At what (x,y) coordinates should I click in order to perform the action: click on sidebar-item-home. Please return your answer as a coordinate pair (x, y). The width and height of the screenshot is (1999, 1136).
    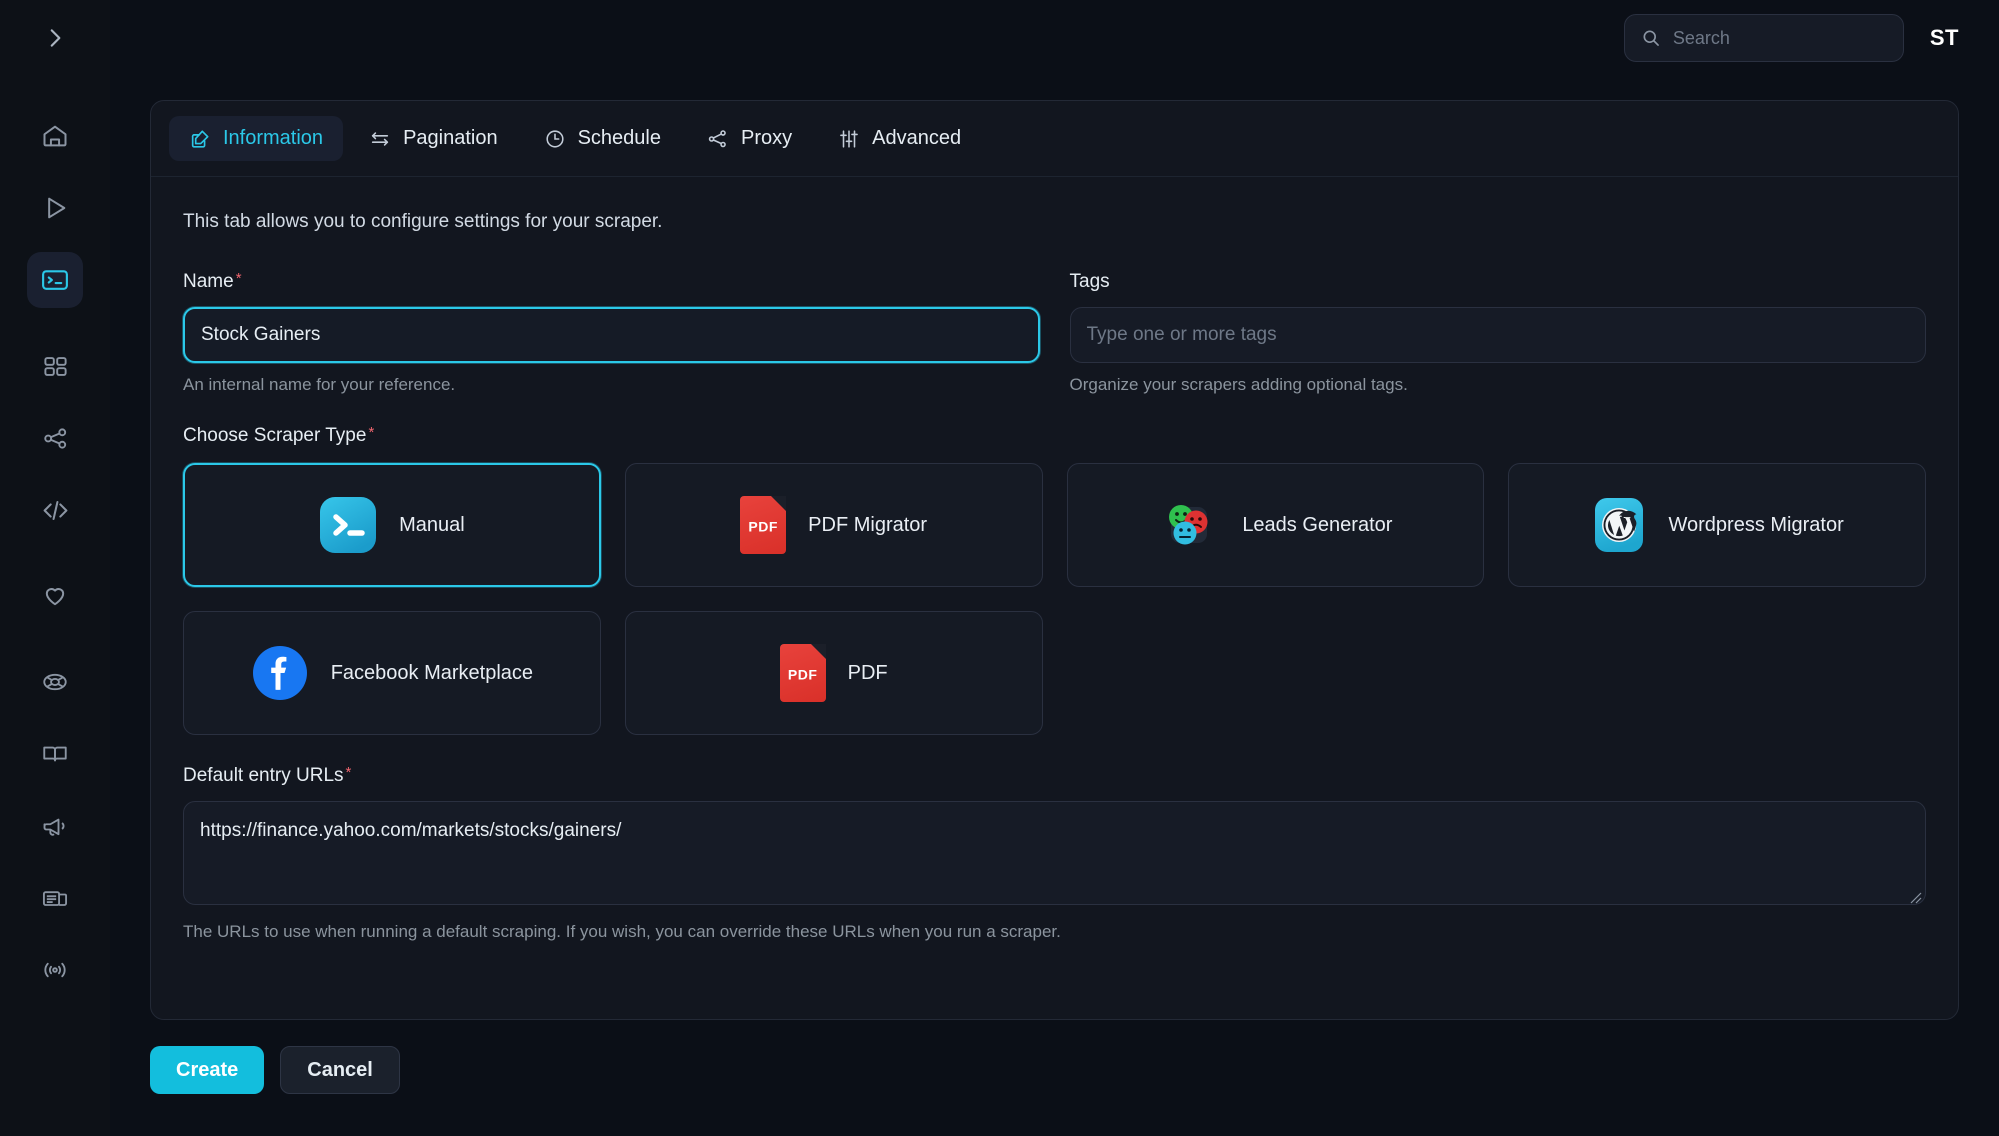
    Looking at the image, I should click on (55, 136).